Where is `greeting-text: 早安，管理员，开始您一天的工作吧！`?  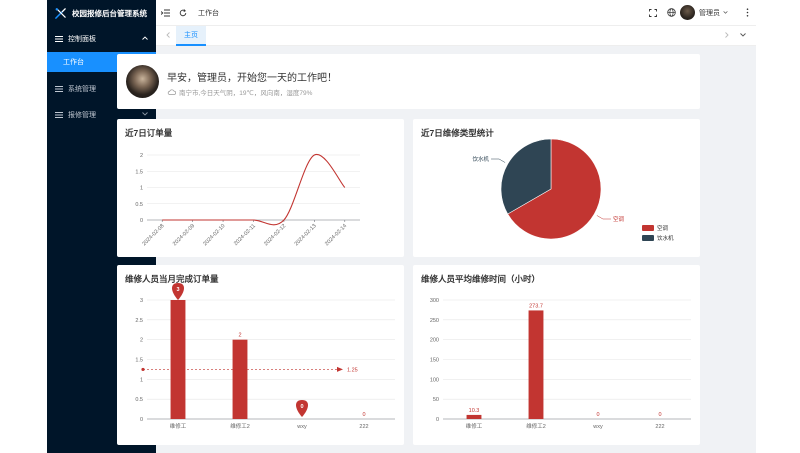 greeting-text: 早安，管理员，开始您一天的工作吧！ is located at coordinates (252, 78).